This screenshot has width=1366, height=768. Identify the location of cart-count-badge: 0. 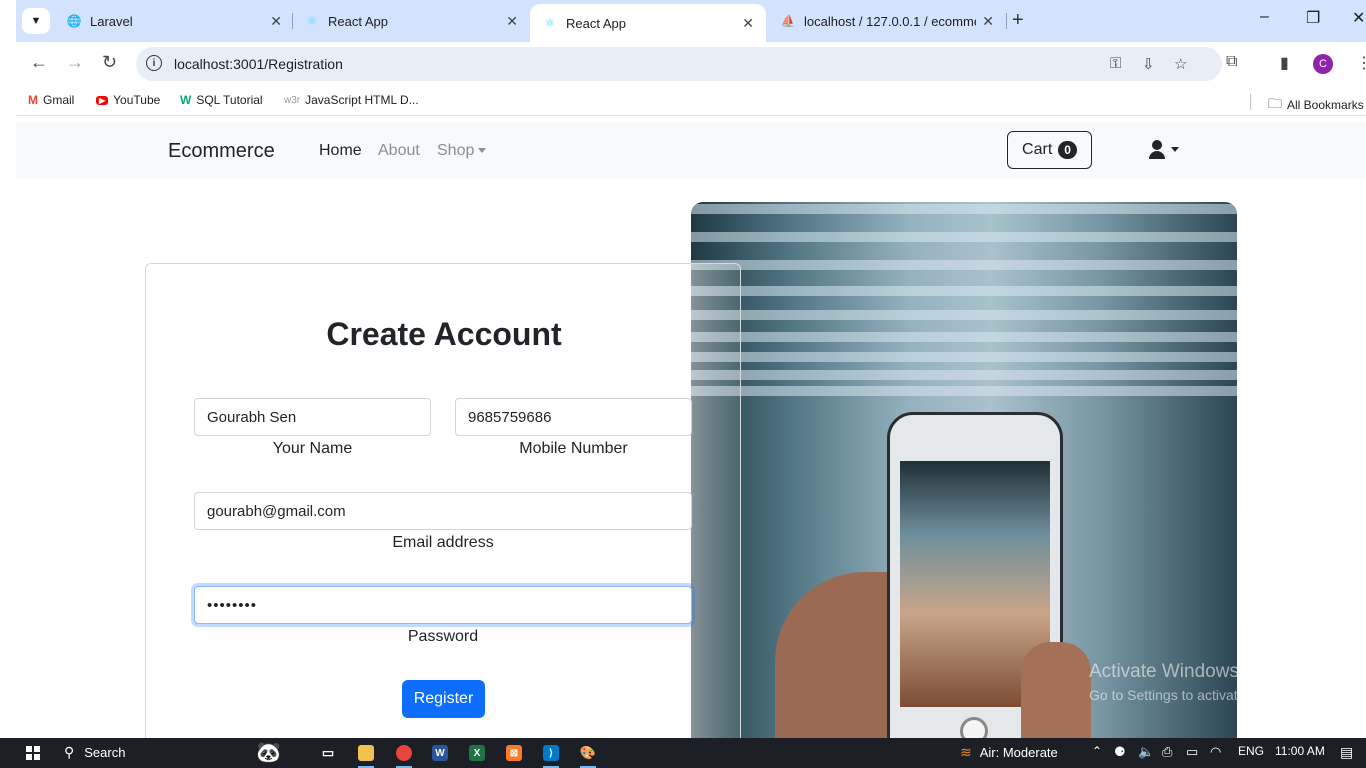
(1067, 150).